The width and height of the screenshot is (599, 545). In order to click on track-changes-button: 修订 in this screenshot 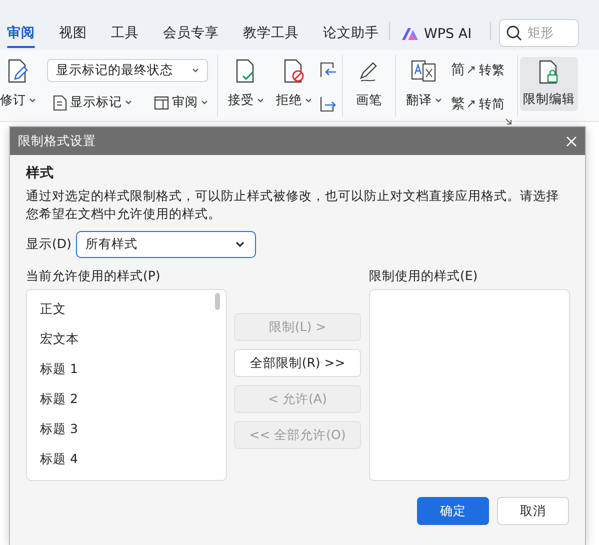, I will do `click(20, 84)`.